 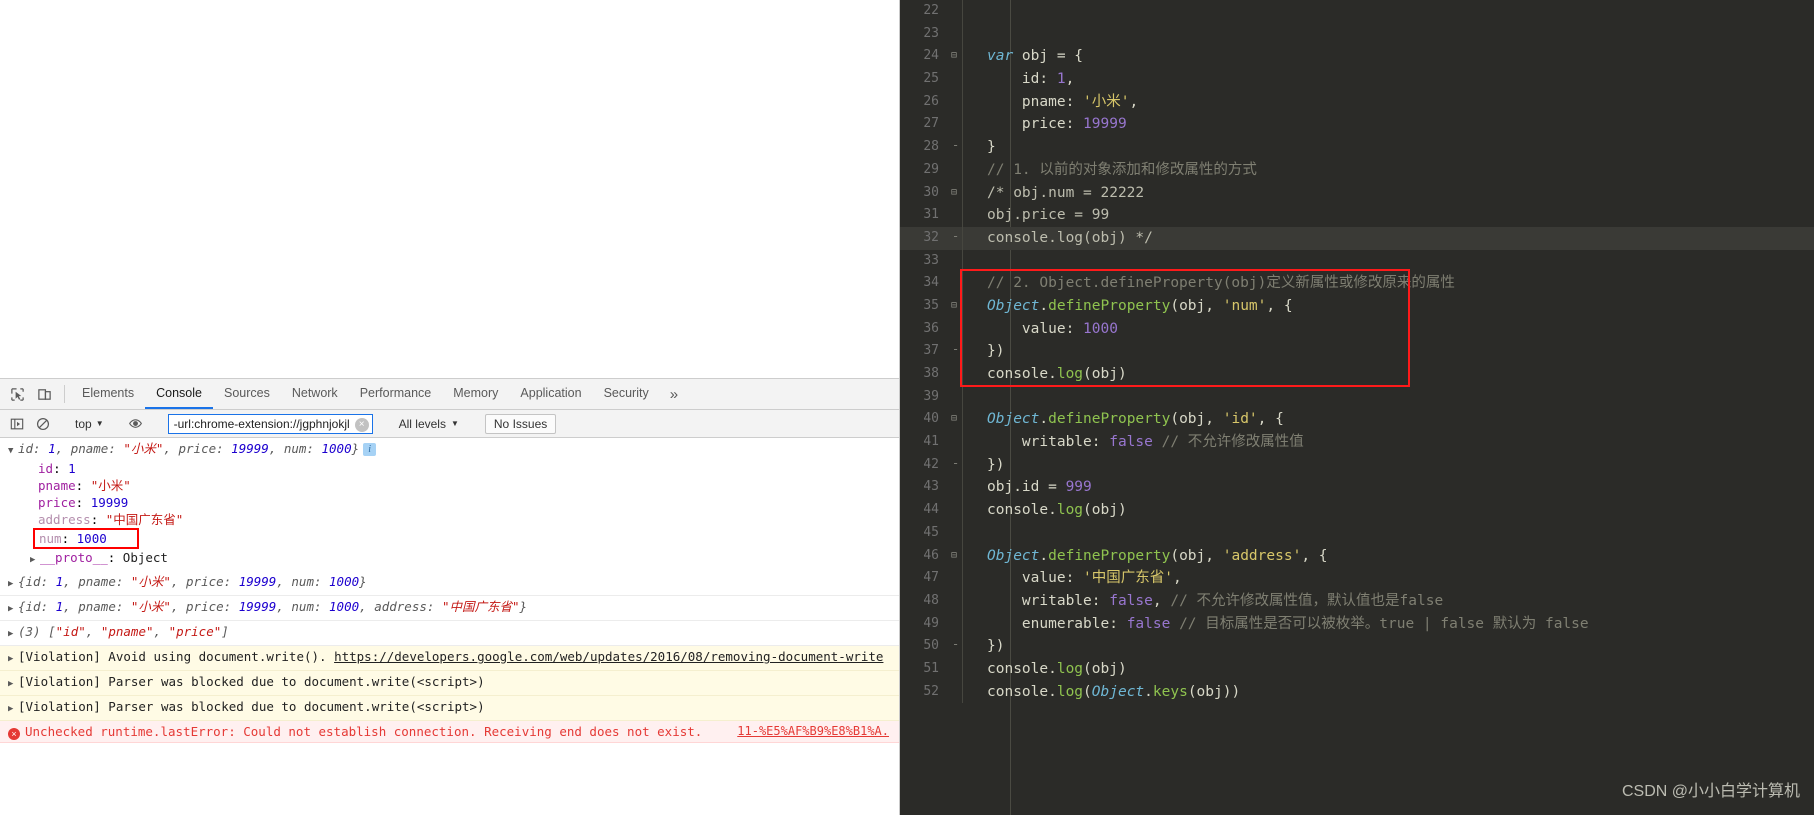 I want to click on tab-console: Console, so click(x=179, y=394).